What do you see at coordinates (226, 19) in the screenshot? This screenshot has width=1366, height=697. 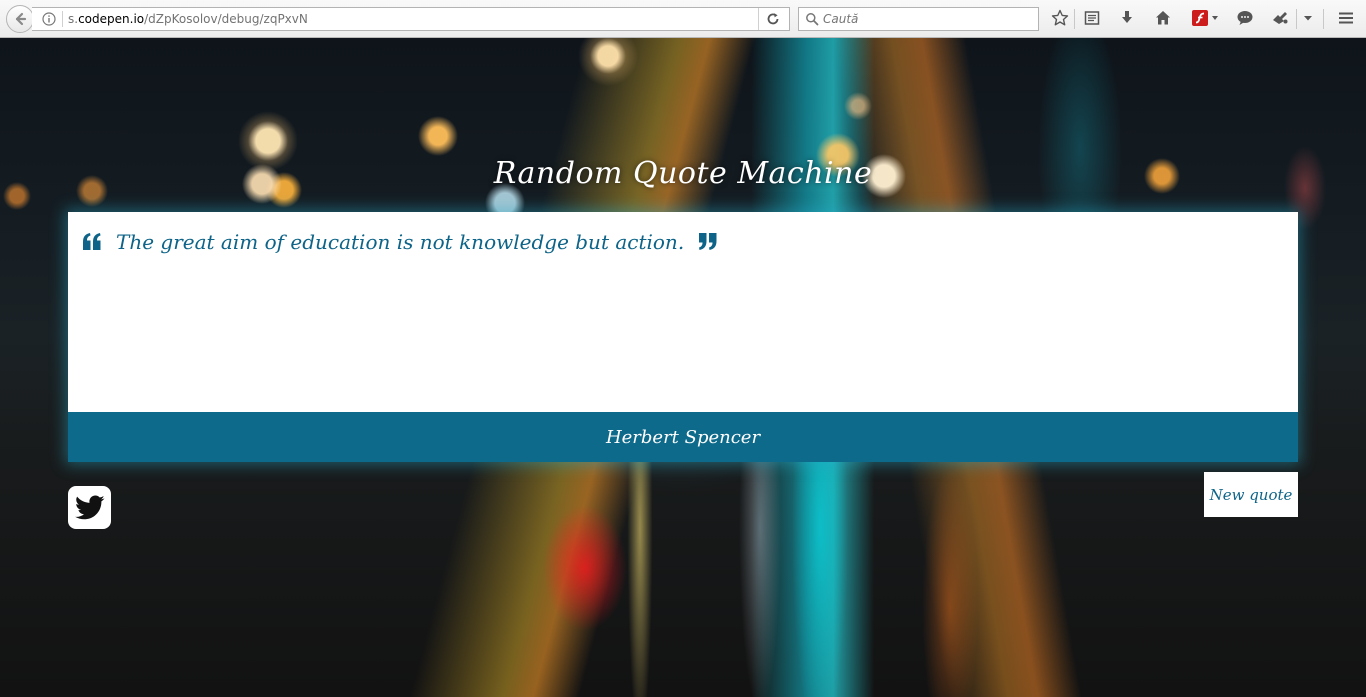 I see `url-path: /dZpKosolov/debug/zqPxvN` at bounding box center [226, 19].